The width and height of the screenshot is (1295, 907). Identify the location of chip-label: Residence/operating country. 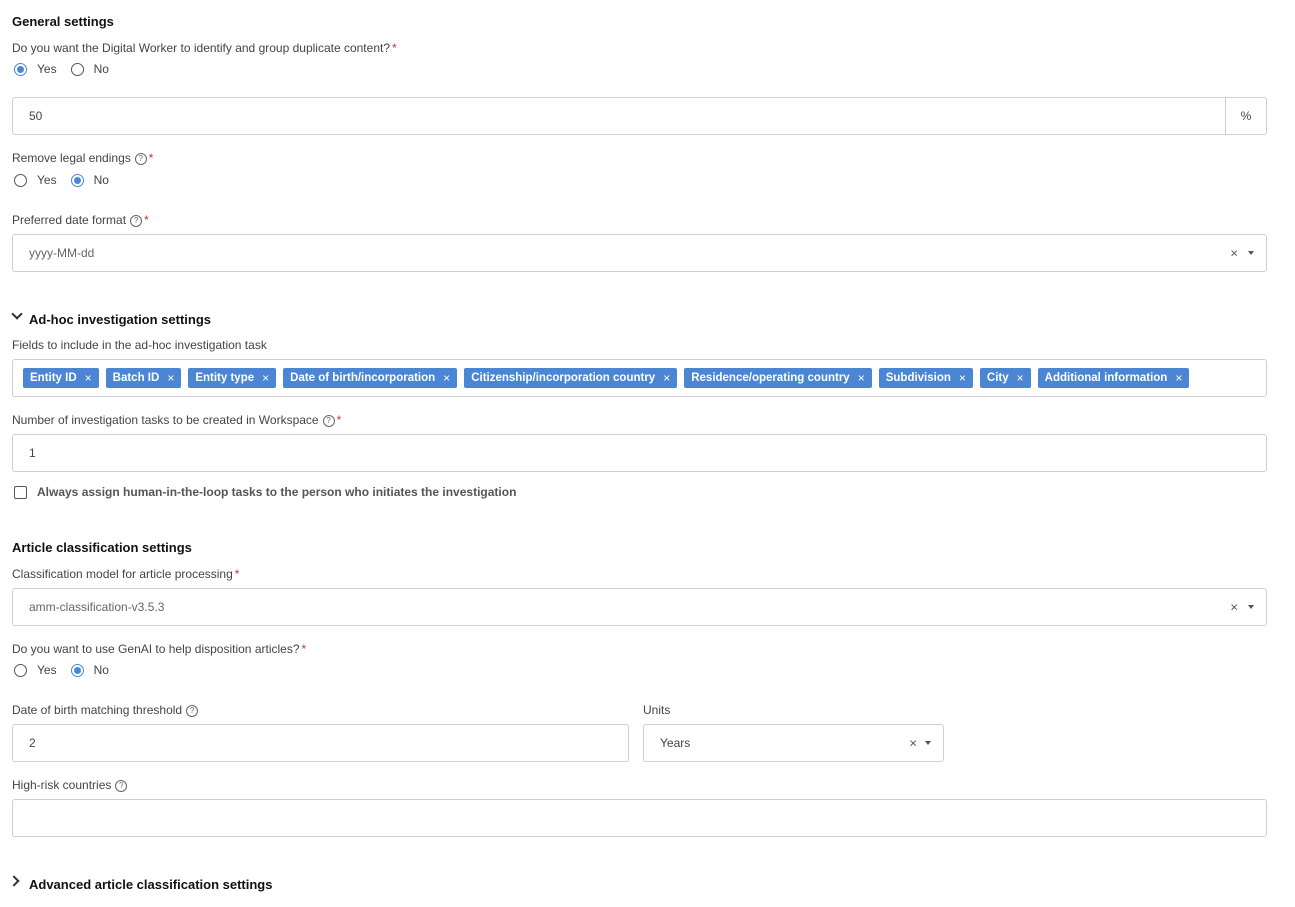
(770, 378).